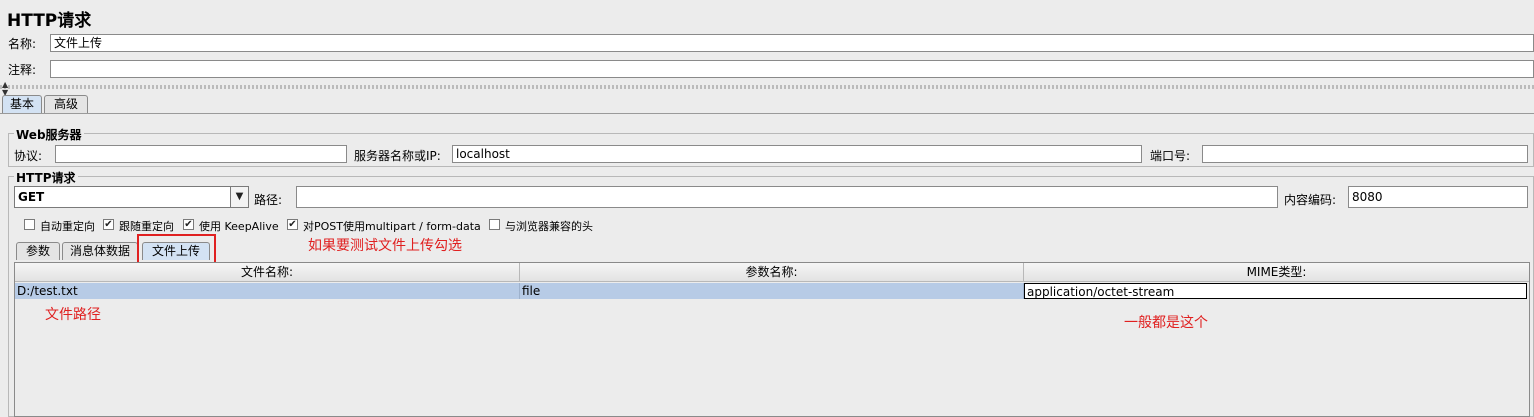 This screenshot has width=1534, height=417. What do you see at coordinates (1166, 323) in the screenshot?
I see `mime-hint-annotation: 一般都是这个` at bounding box center [1166, 323].